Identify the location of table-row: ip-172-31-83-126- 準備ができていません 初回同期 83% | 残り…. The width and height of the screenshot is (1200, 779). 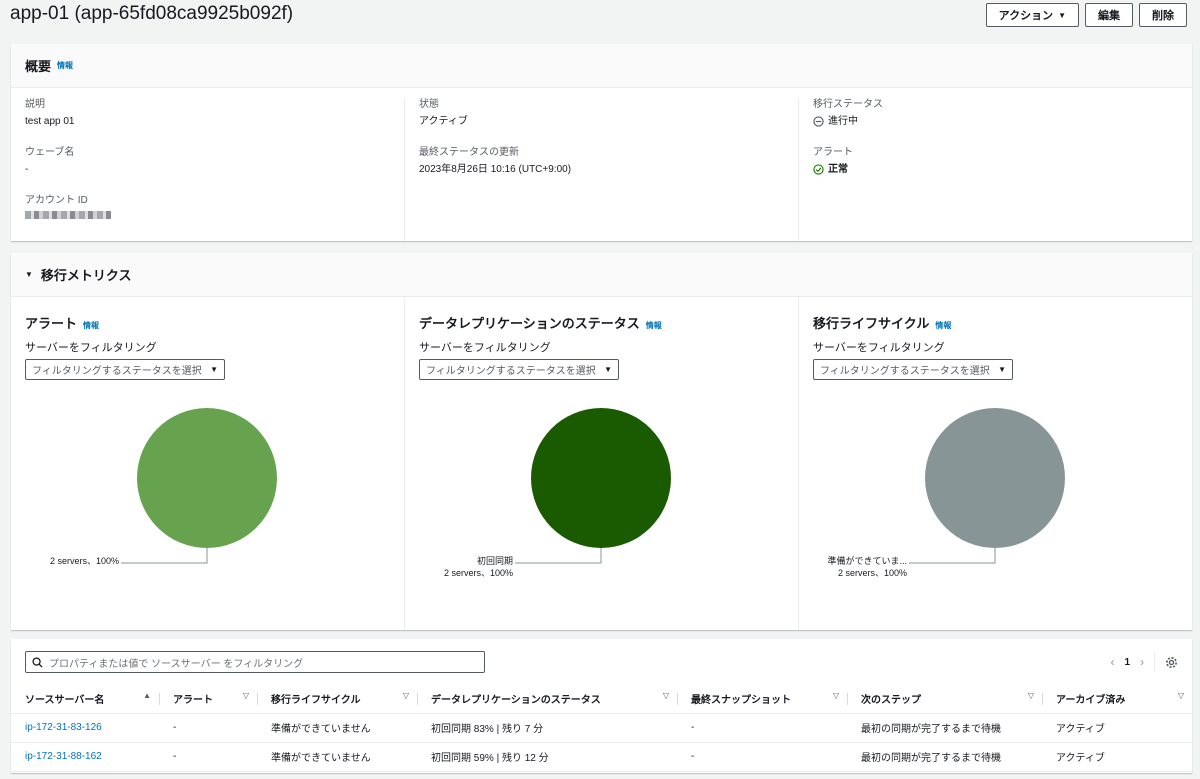
(601, 728).